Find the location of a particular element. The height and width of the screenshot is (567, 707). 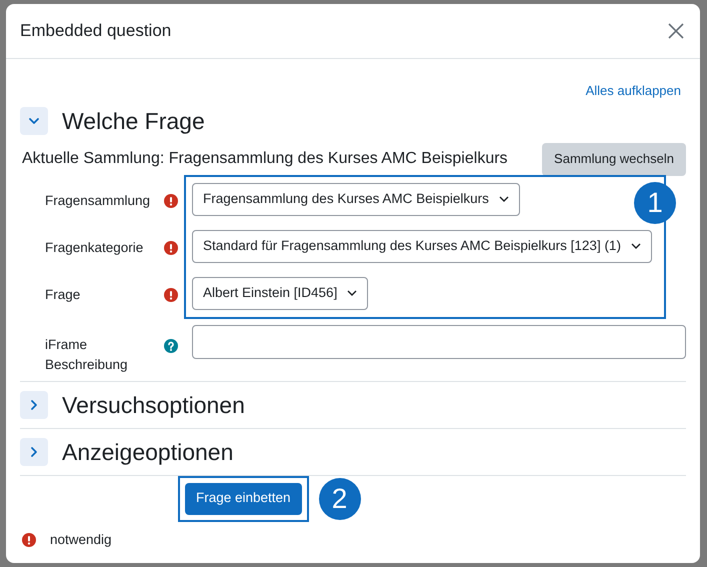

close-icon is located at coordinates (676, 31).